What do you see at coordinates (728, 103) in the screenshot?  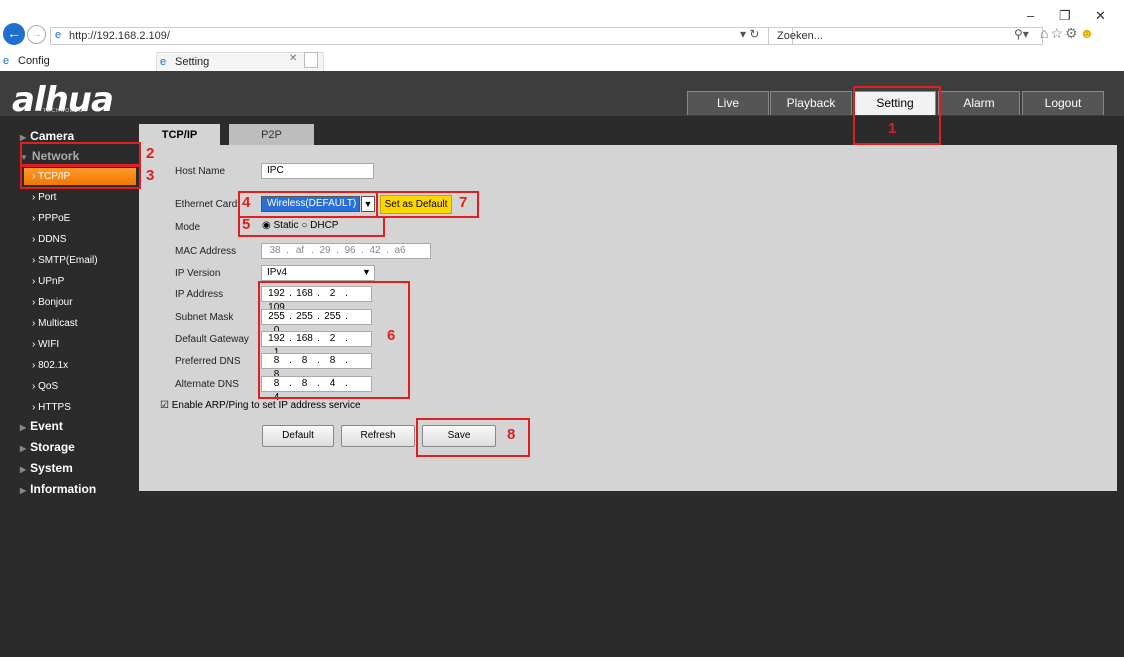 I see `nav-live: Live` at bounding box center [728, 103].